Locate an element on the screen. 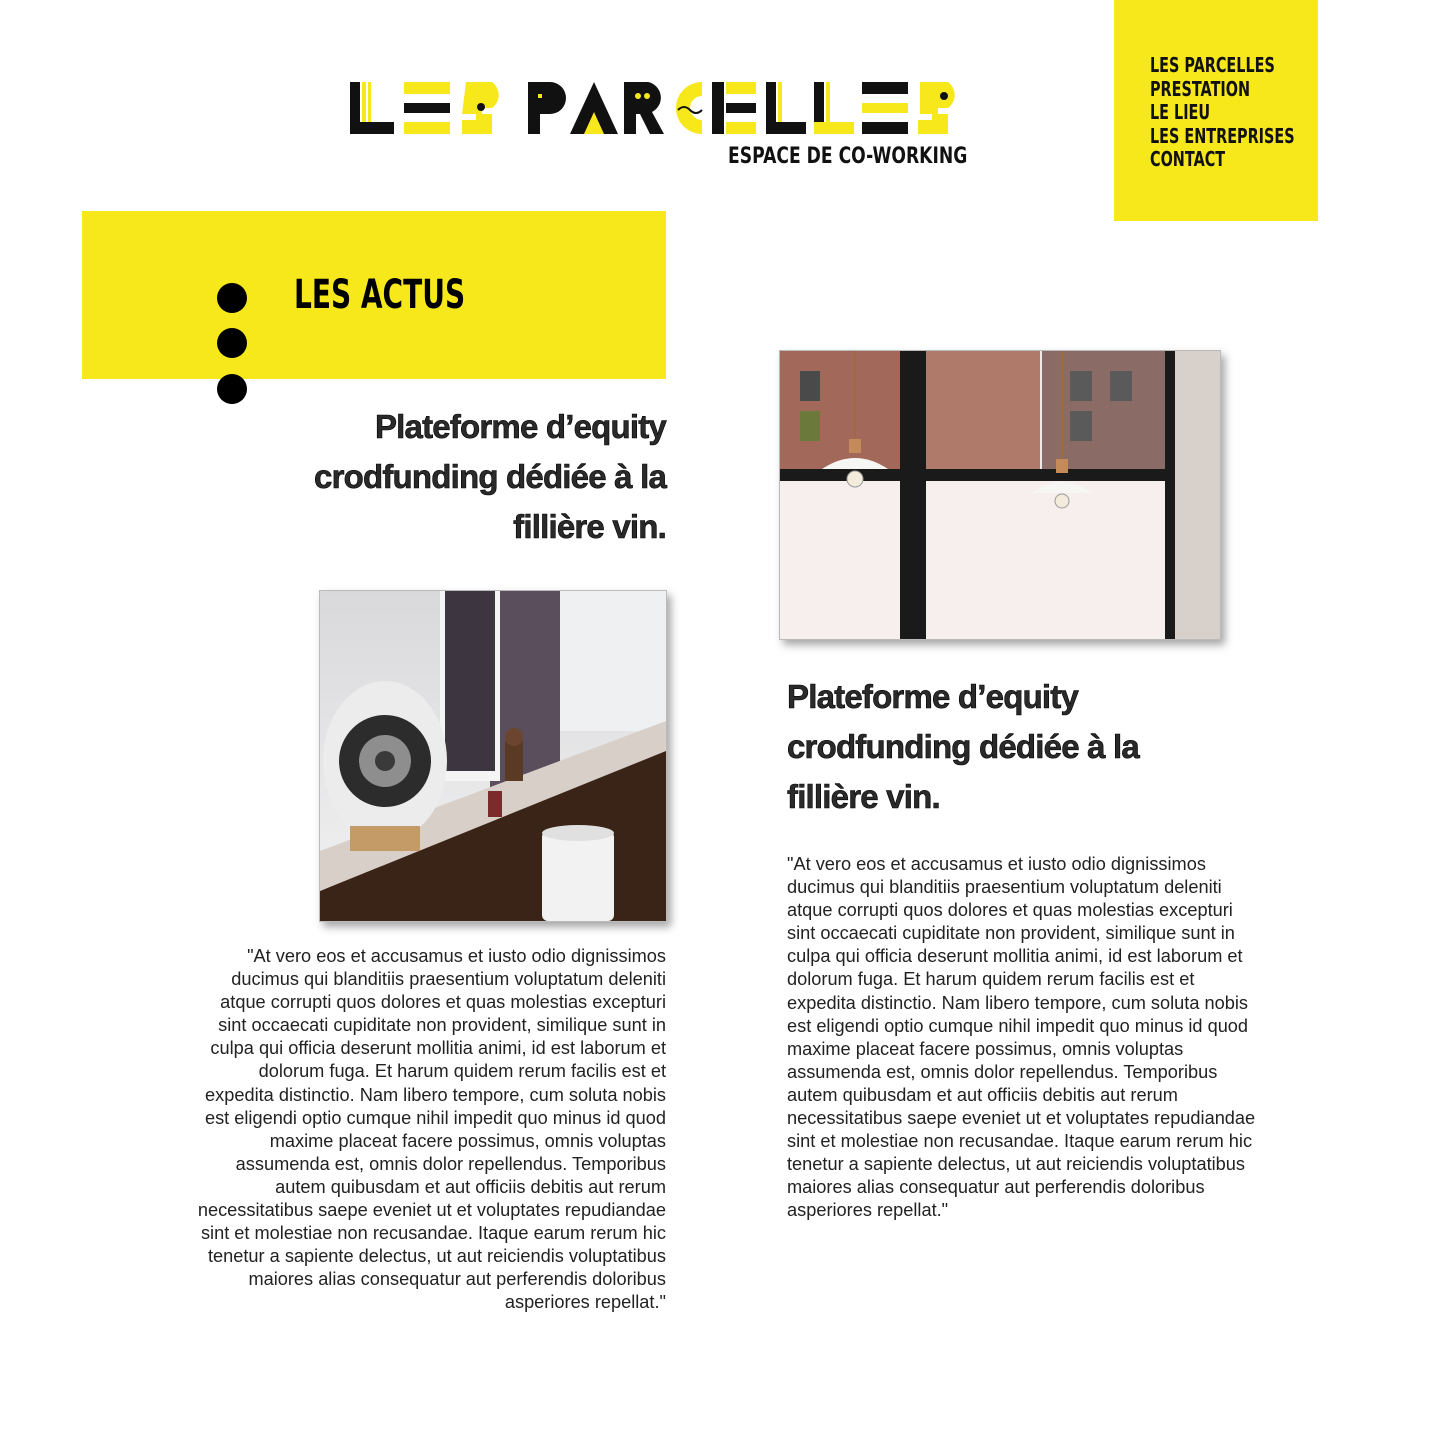 The width and height of the screenshot is (1440, 1437). section-title: LES ACTUS is located at coordinates (380, 295).